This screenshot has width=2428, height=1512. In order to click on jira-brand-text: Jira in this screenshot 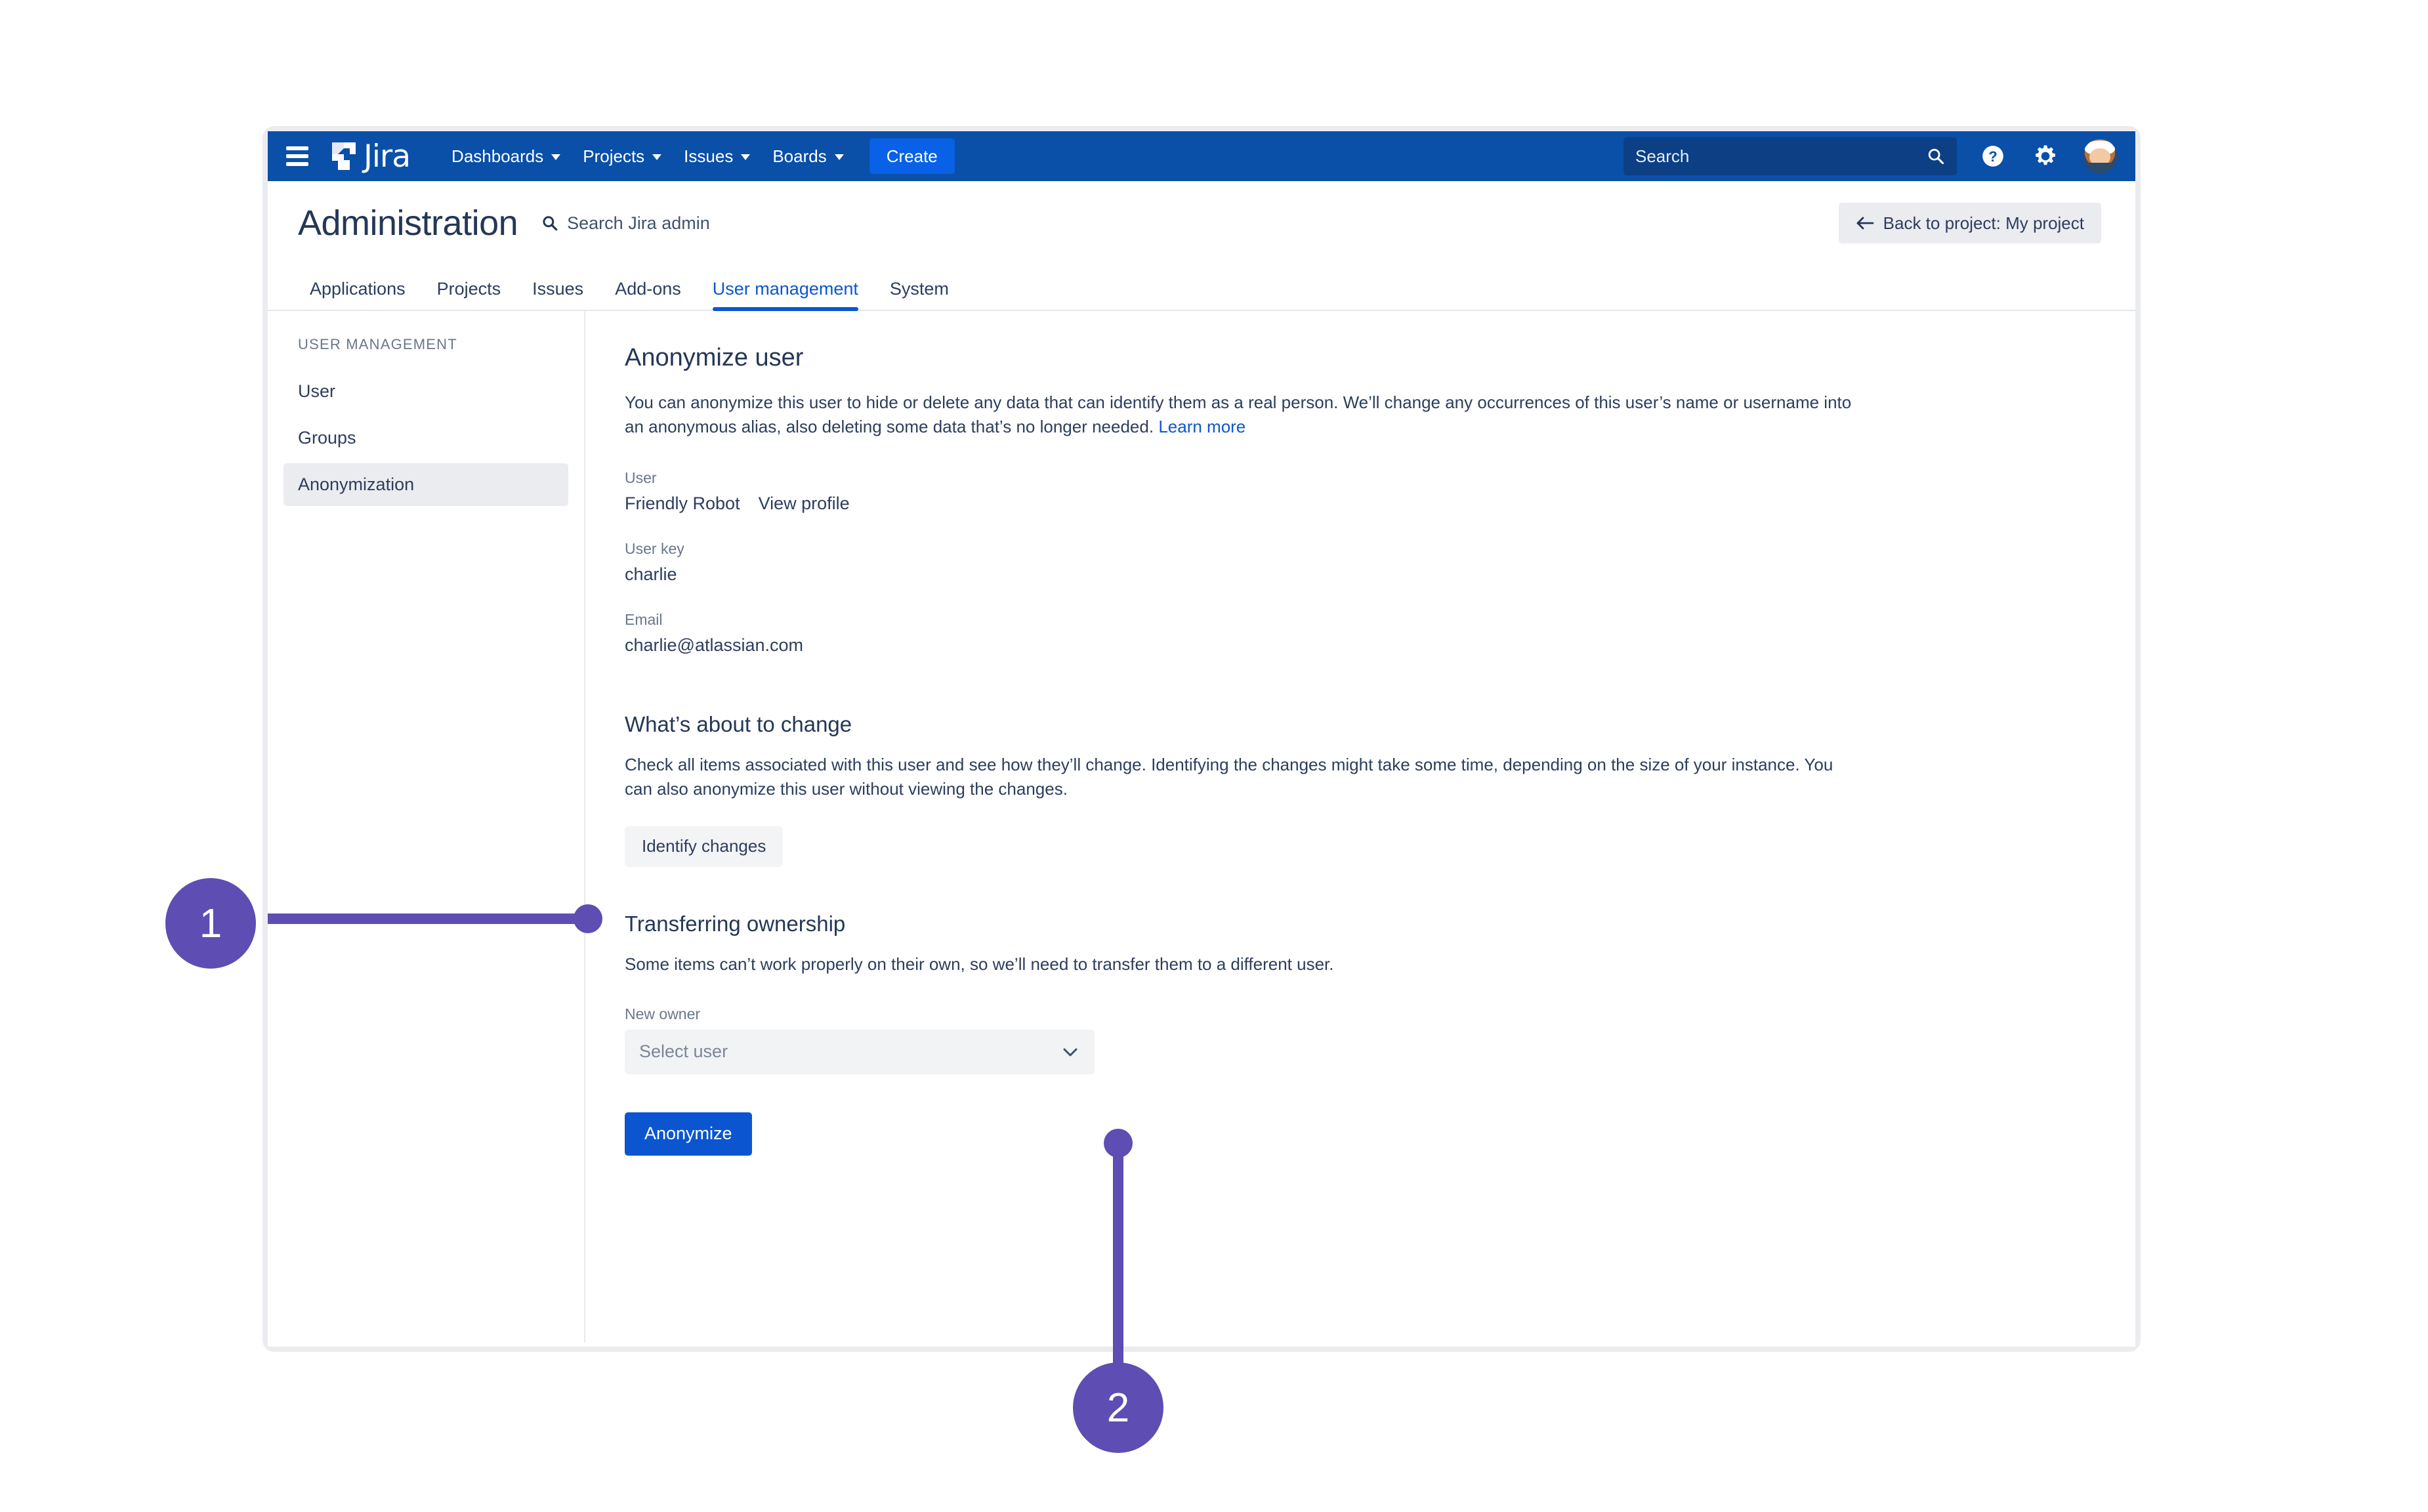, I will do `click(387, 156)`.